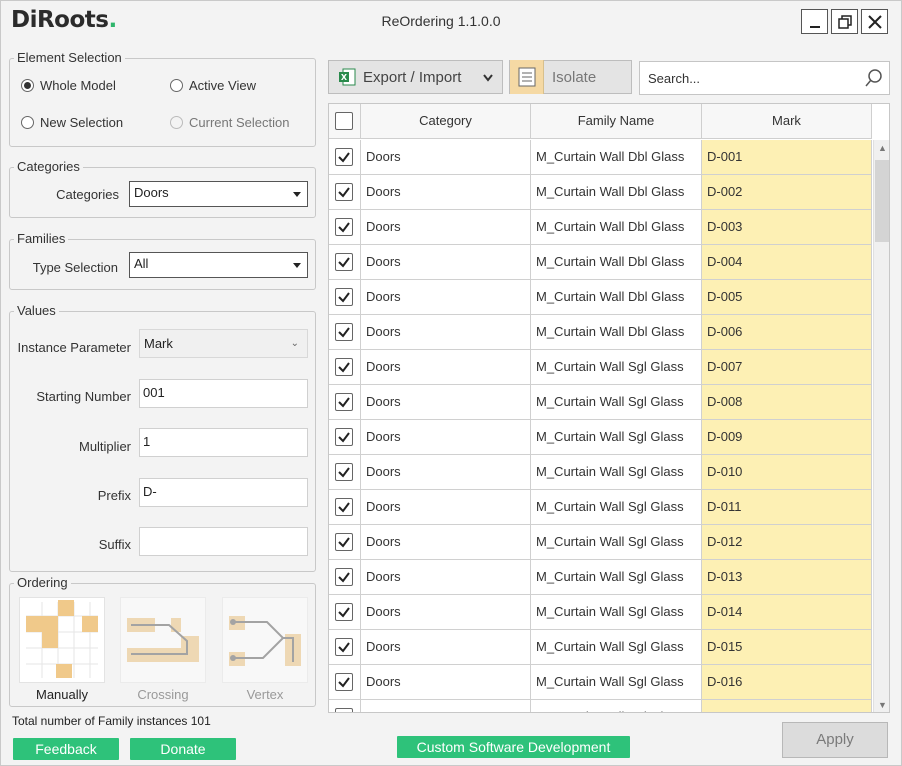  Describe the element at coordinates (787, 121) in the screenshot. I see `column-header-mark: Mark` at that location.